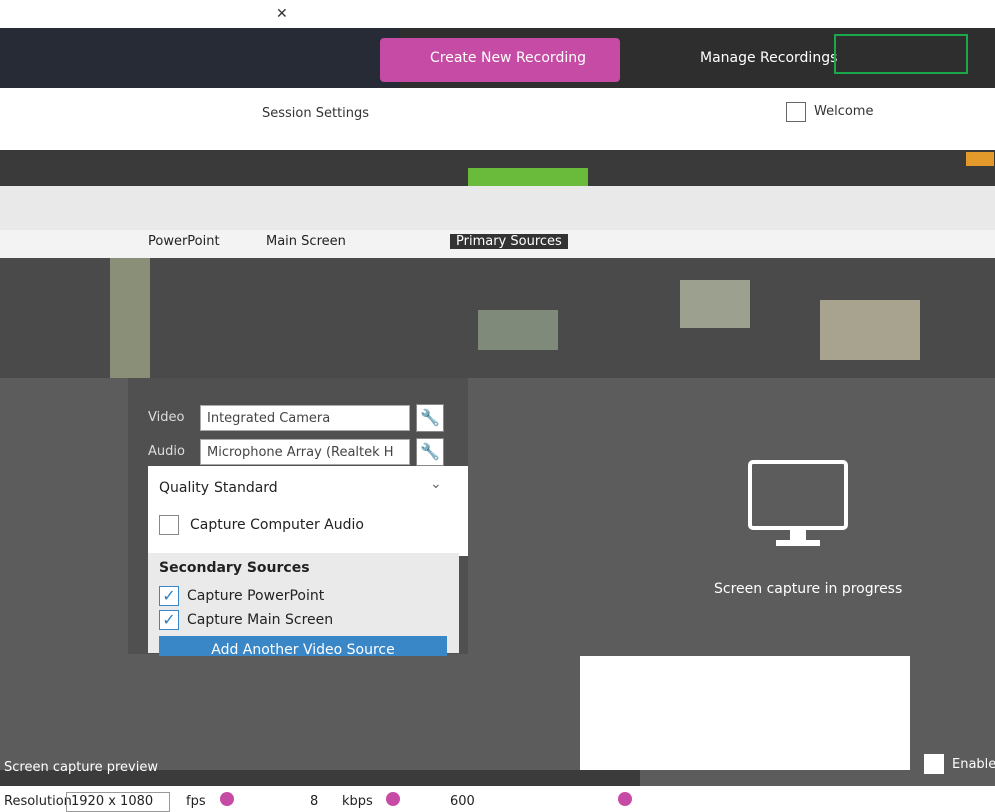 This screenshot has width=995, height=812. What do you see at coordinates (436, 484) in the screenshot?
I see `chevron-down-icon: ⌄` at bounding box center [436, 484].